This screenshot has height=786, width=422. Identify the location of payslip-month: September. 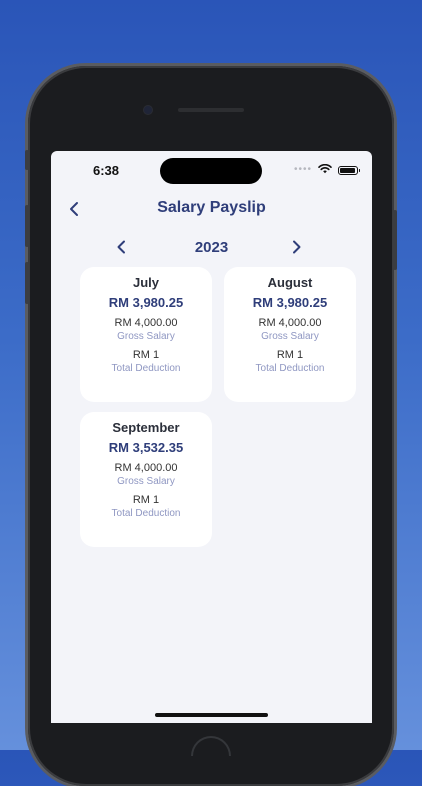
(146, 427).